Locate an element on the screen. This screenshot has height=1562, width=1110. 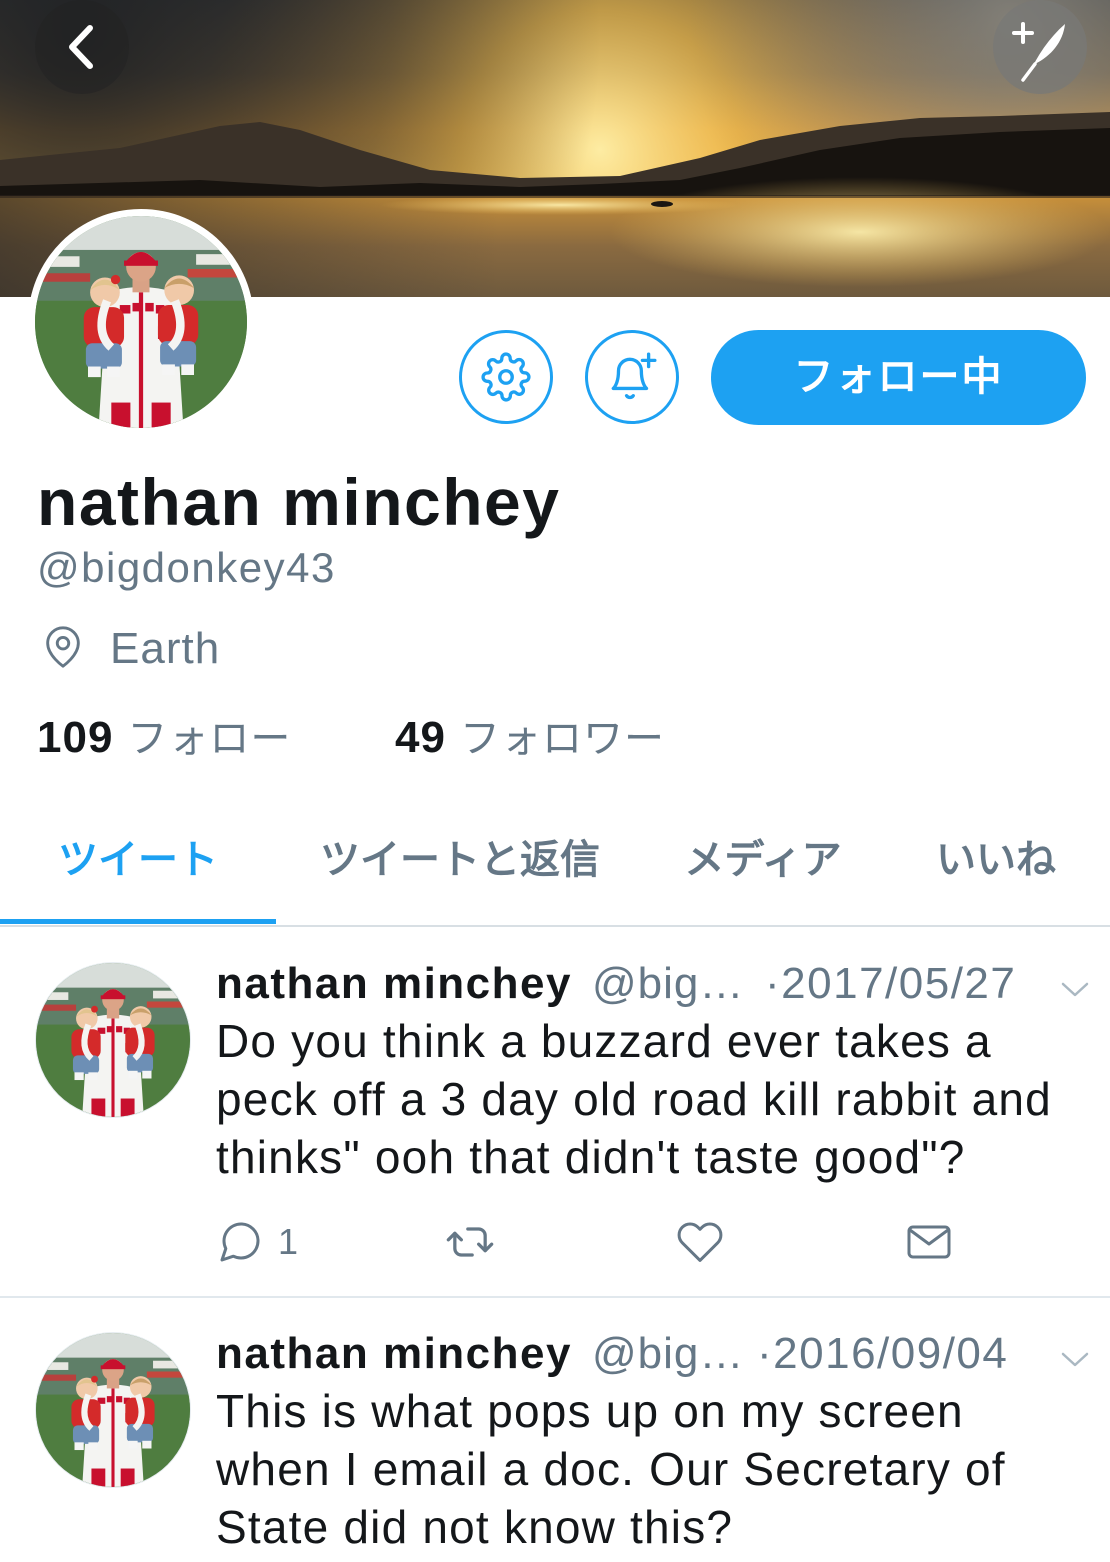
reply-icon is located at coordinates (240, 1242).